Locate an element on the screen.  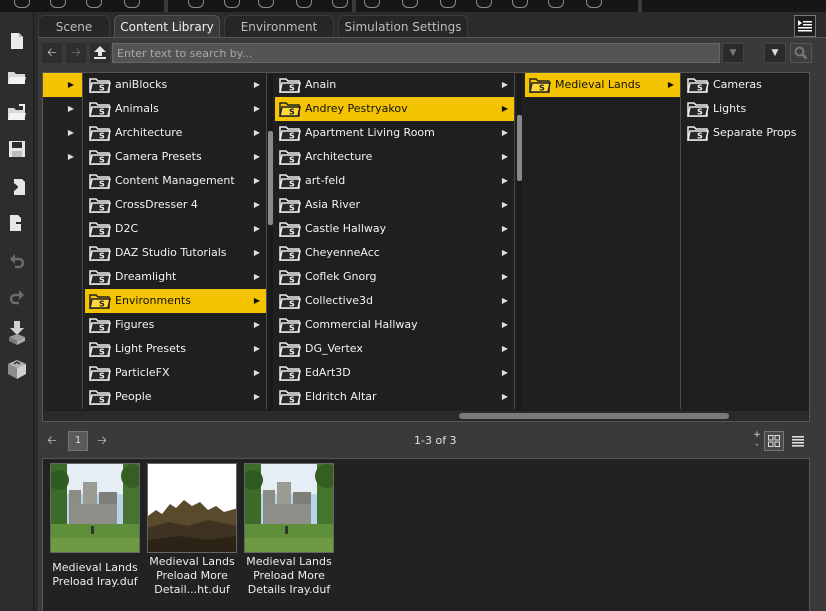
folder-row: S Eldritch Altar ▶ is located at coordinates (394, 397).